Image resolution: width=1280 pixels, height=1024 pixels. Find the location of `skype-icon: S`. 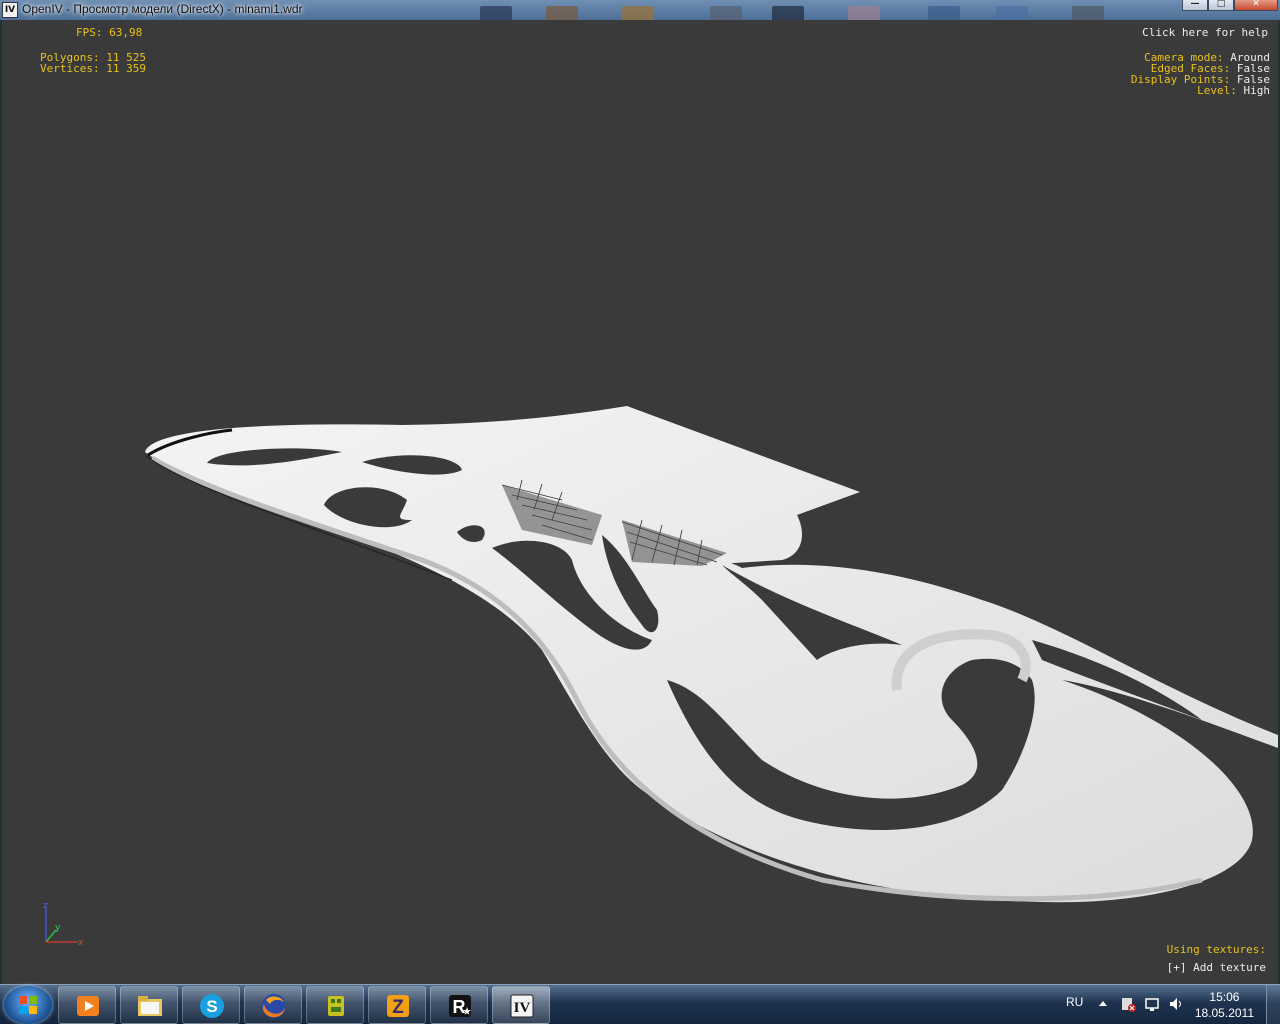

skype-icon: S is located at coordinates (212, 1006).